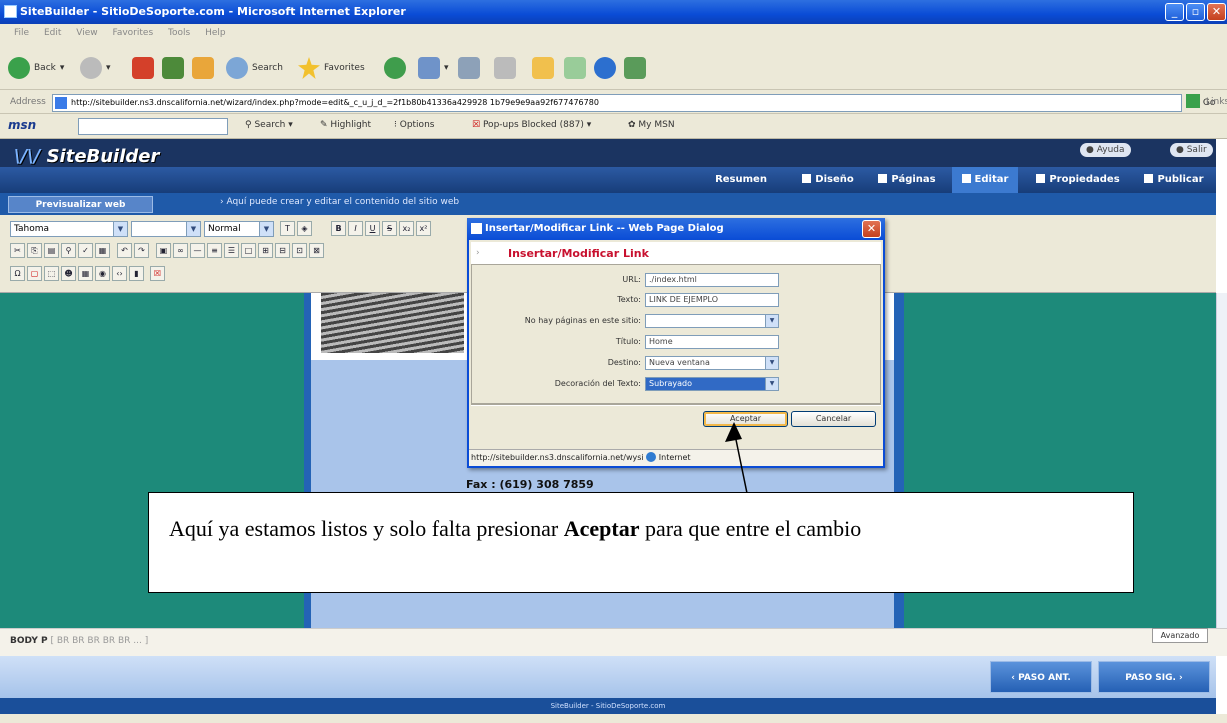 The image size is (1227, 723). What do you see at coordinates (1105, 150) in the screenshot?
I see `help-link: ● Ayuda` at bounding box center [1105, 150].